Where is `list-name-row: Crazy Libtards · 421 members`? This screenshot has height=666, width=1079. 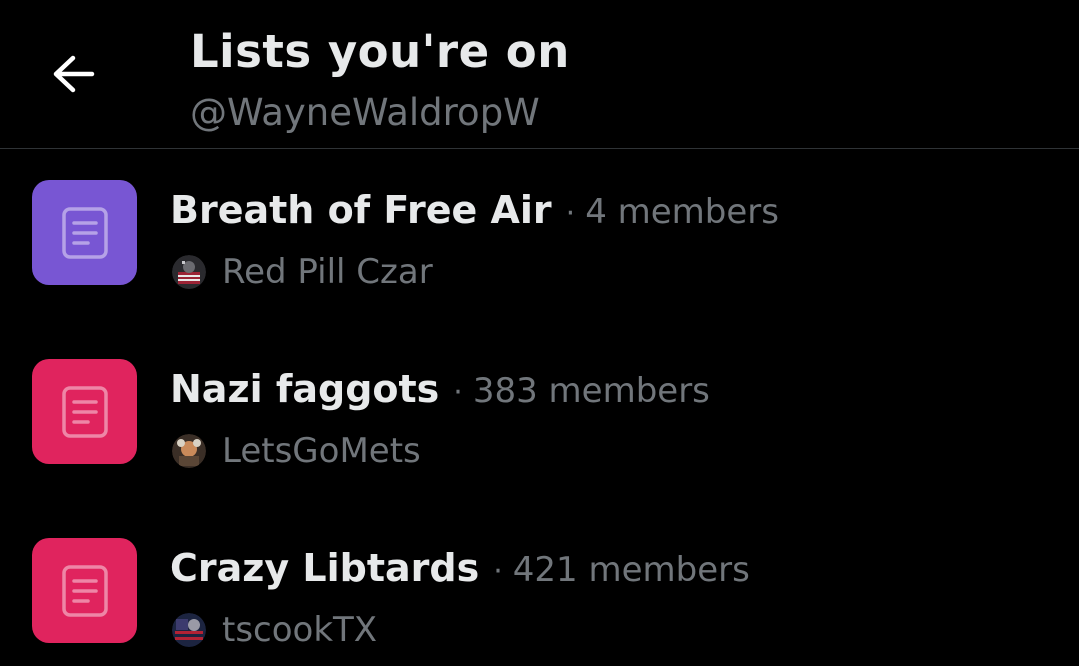 list-name-row: Crazy Libtards · 421 members is located at coordinates (460, 568).